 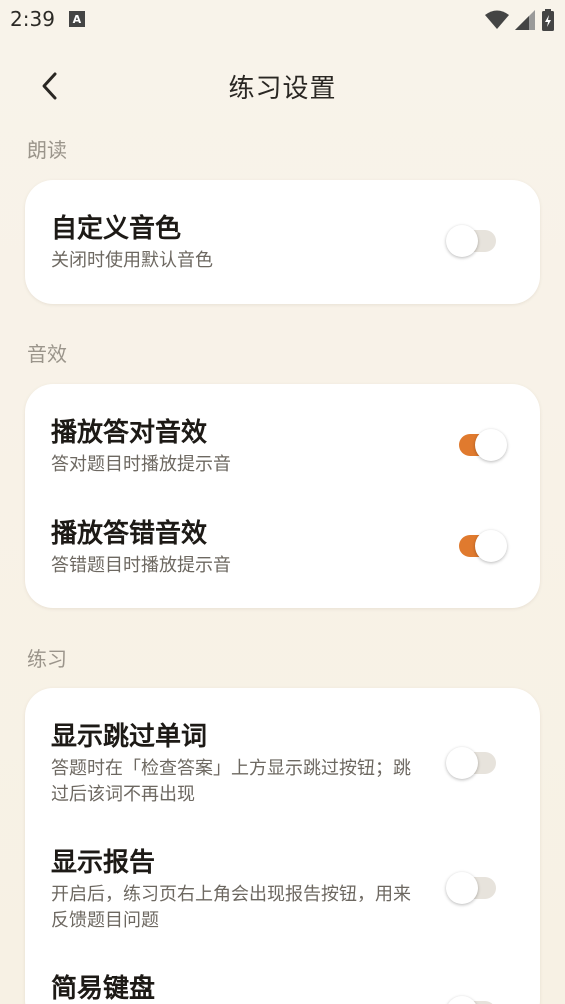 I want to click on setting-subtitle: 答对题目时播放提示音, so click(x=141, y=464).